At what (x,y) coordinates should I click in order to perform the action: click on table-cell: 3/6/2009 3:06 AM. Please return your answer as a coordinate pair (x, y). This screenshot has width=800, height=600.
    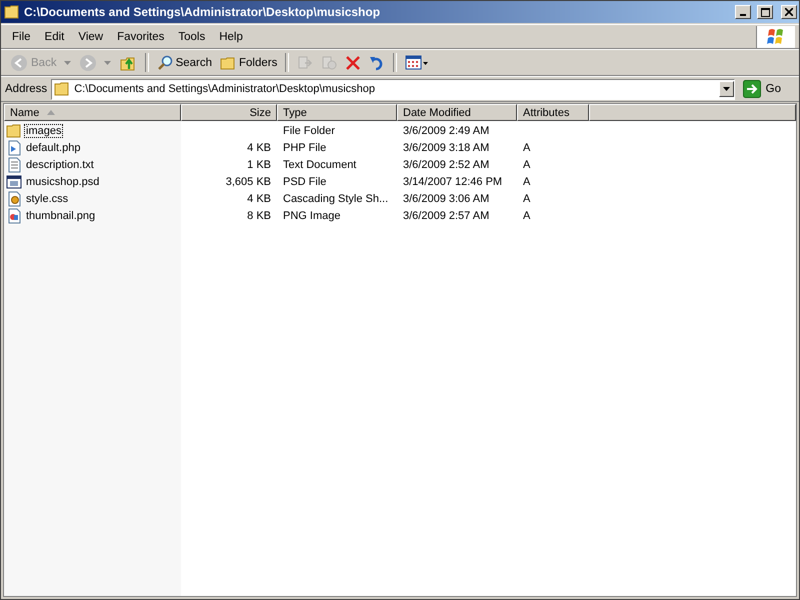
    Looking at the image, I should click on (446, 198).